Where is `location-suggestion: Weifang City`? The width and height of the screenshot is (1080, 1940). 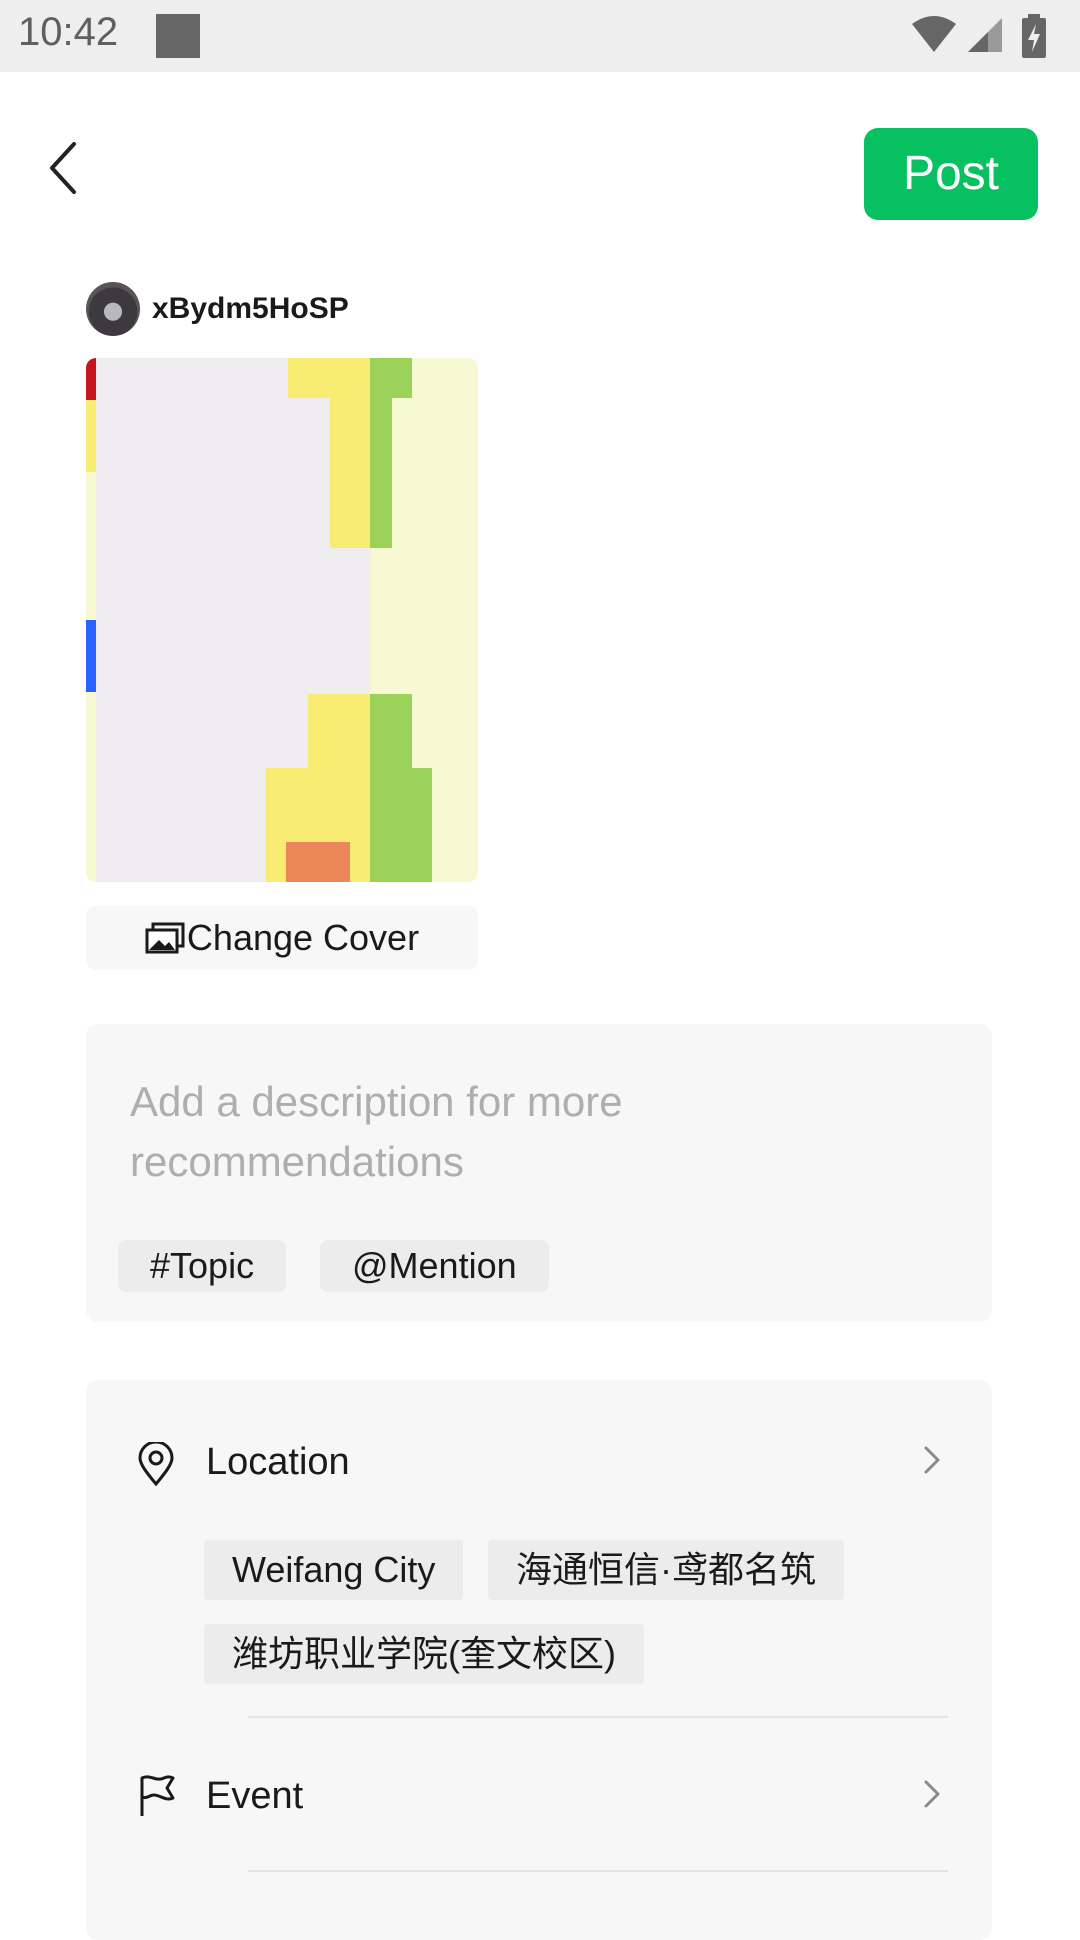 location-suggestion: Weifang City is located at coordinates (334, 1570).